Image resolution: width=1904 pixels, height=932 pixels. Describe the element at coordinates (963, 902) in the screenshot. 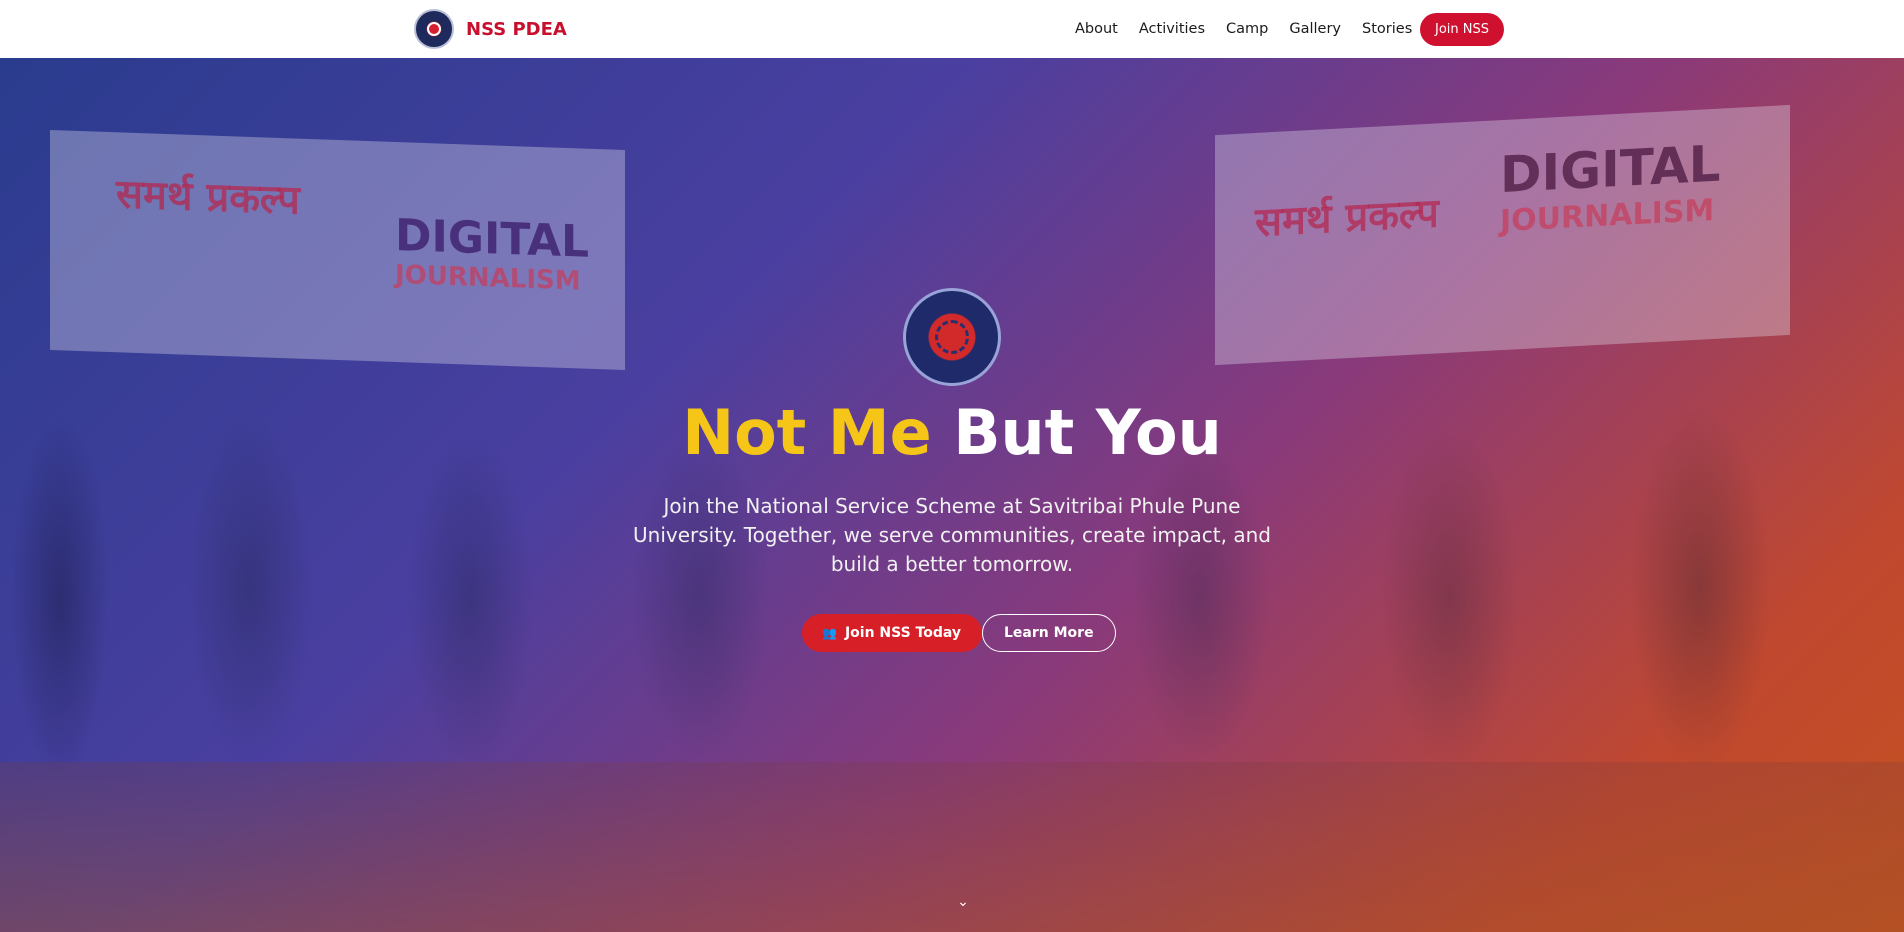

I see `chevron-down-icon: ⌄` at that location.